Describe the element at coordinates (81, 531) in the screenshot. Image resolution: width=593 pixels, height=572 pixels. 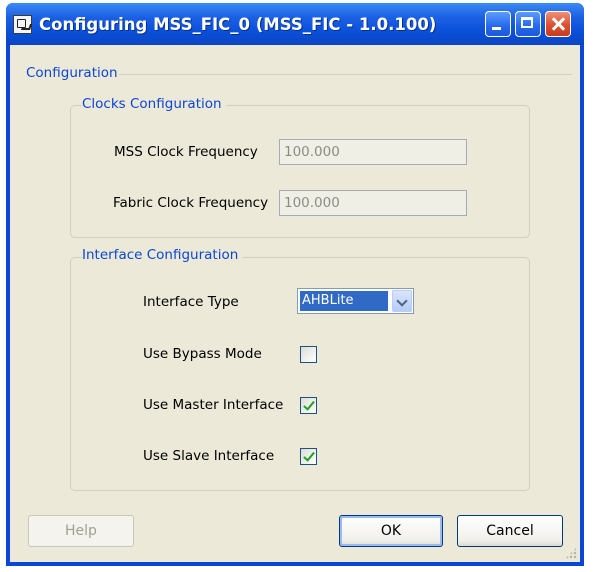
I see `help-button: Help` at that location.